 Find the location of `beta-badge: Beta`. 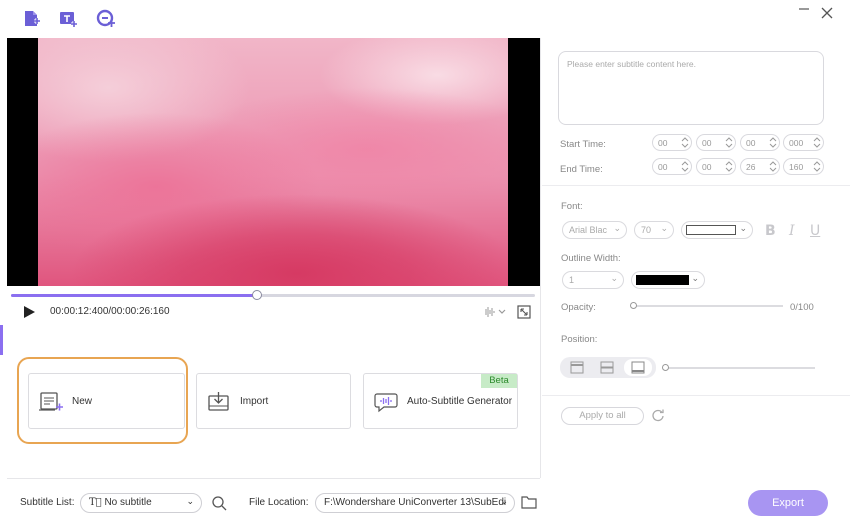

beta-badge: Beta is located at coordinates (499, 381).